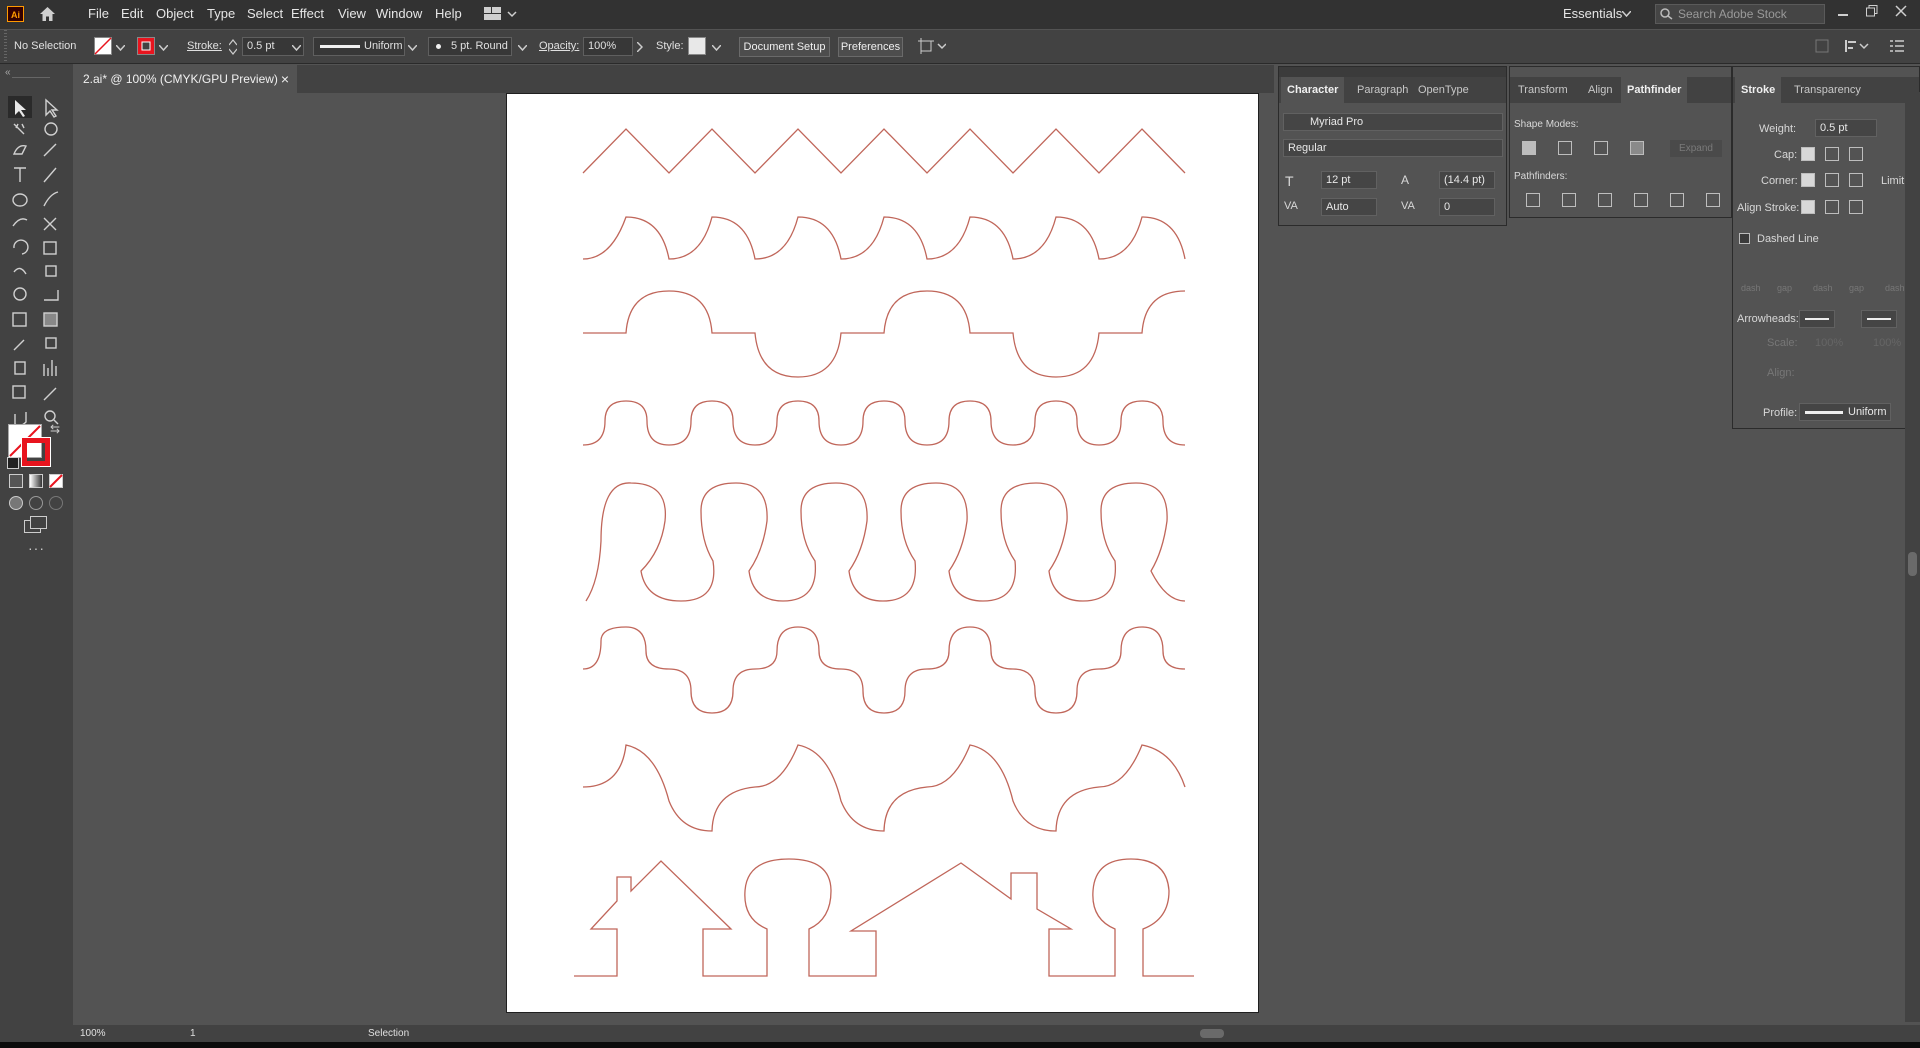 The width and height of the screenshot is (1920, 1048). Describe the element at coordinates (1382, 90) in the screenshot. I see `tab-paragraph: Paragraph` at that location.